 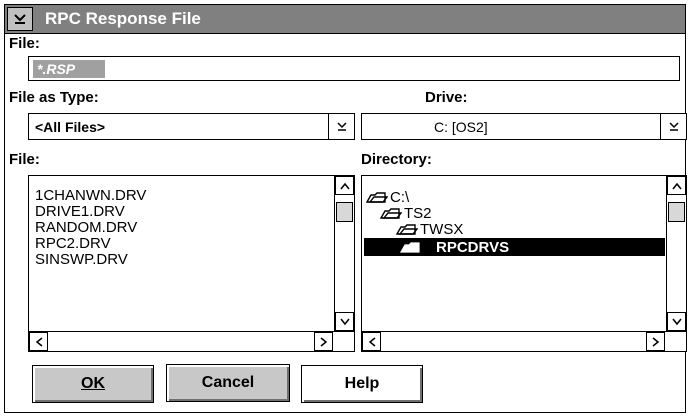 I want to click on file-list-label: File:, so click(x=24, y=159).